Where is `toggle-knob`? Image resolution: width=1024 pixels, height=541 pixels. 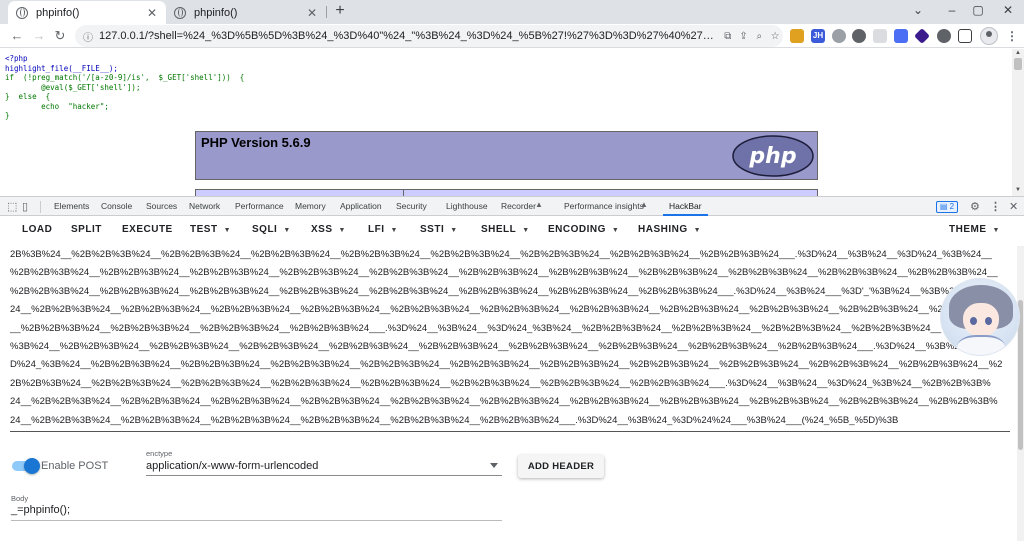
toggle-knob is located at coordinates (32, 466).